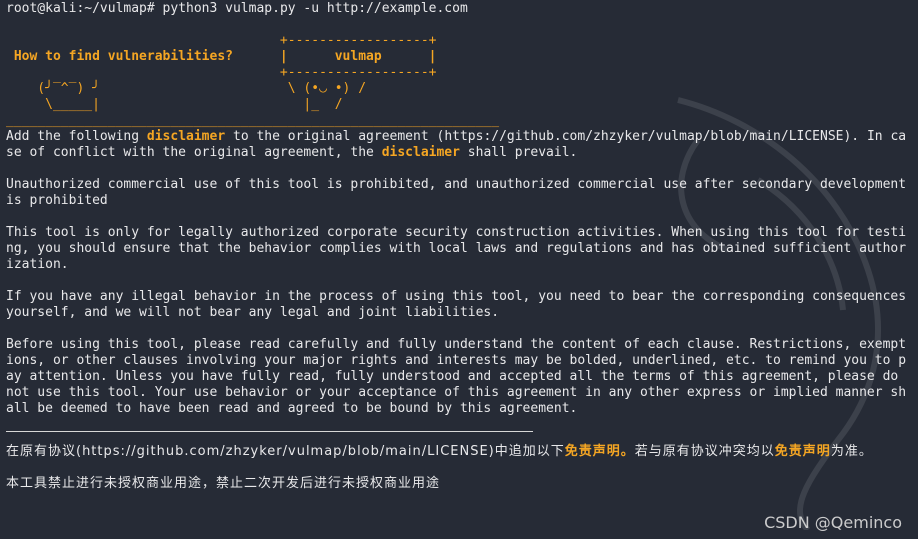 Image resolution: width=918 pixels, height=539 pixels. What do you see at coordinates (851, 451) in the screenshot?
I see `text-span: 为准。` at bounding box center [851, 451].